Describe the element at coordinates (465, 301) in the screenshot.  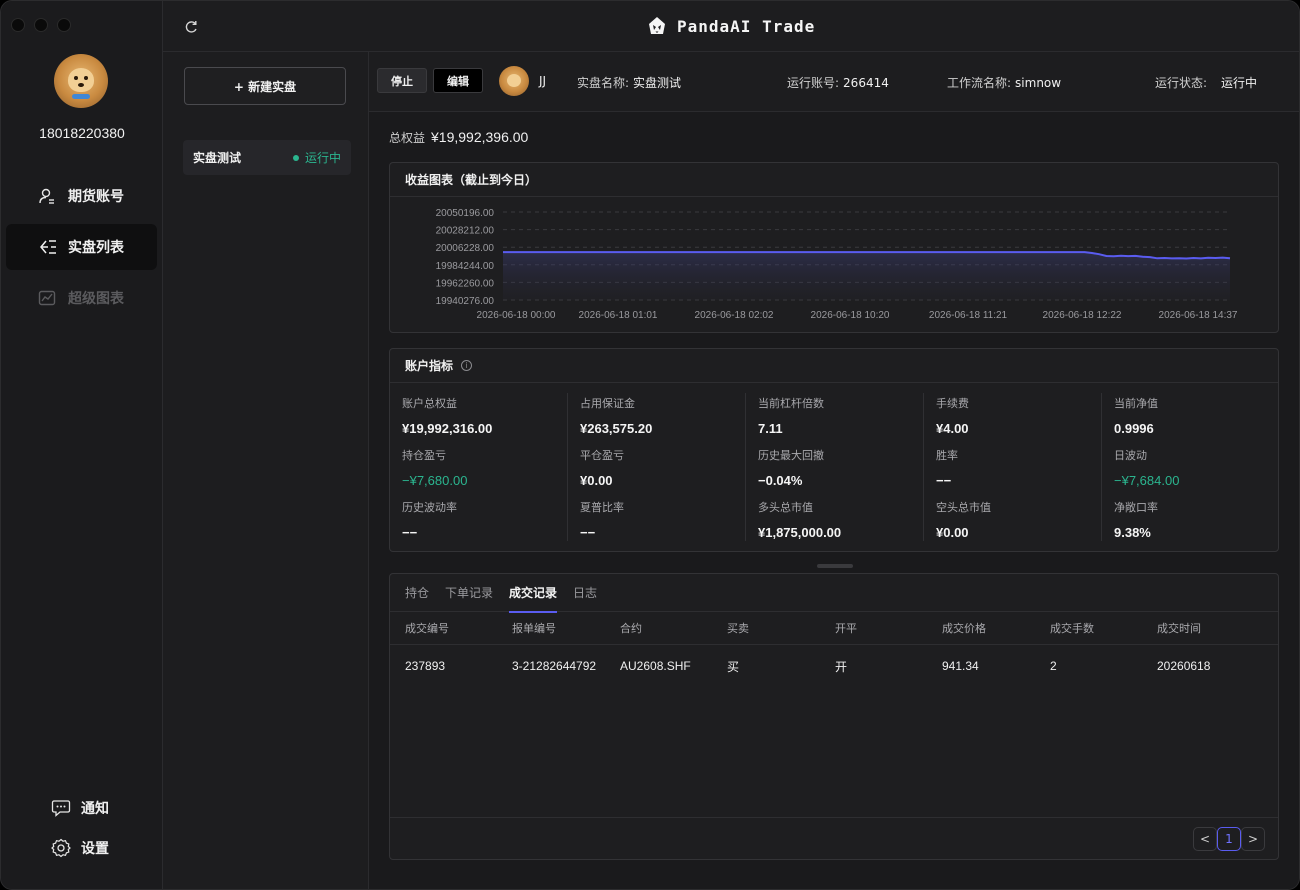
I see `y-tick-label: 19940276.00` at that location.